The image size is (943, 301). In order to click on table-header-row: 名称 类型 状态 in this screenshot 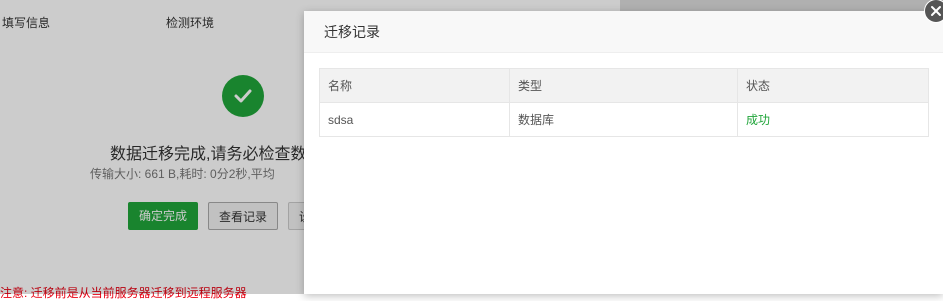, I will do `click(624, 85)`.